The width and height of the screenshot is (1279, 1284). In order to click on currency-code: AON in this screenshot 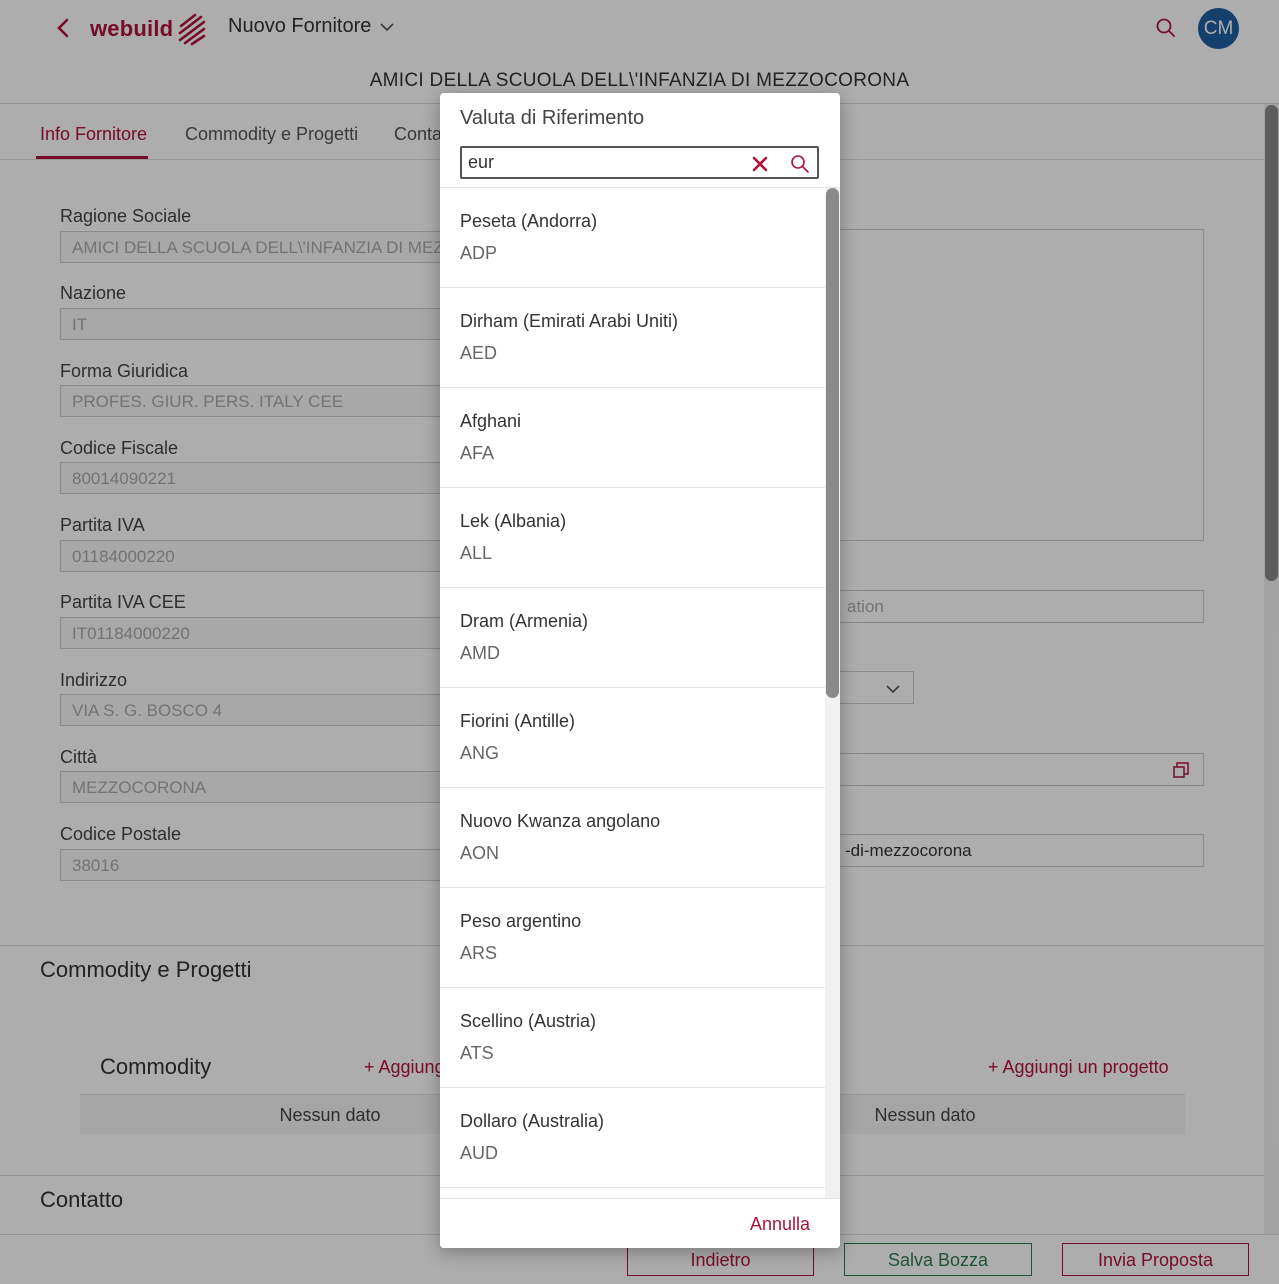, I will do `click(480, 853)`.